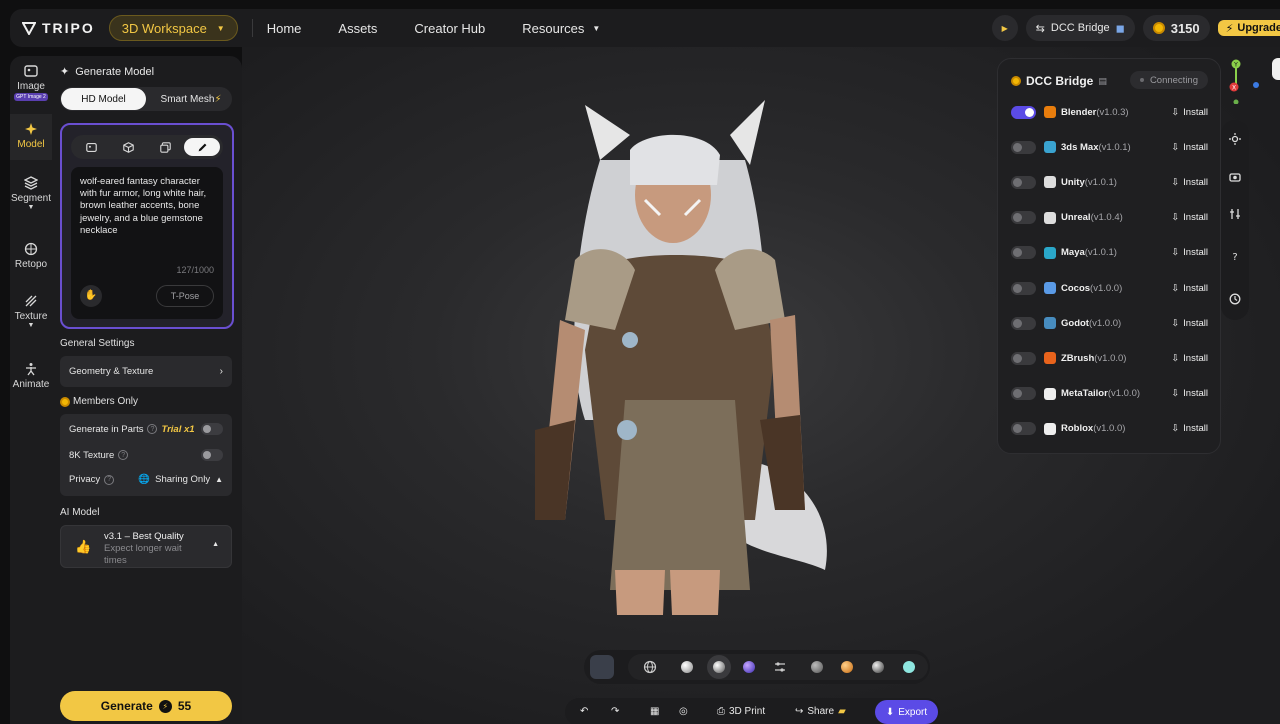 Image resolution: width=1280 pixels, height=724 pixels. What do you see at coordinates (909, 667) in the screenshot?
I see `cyan-sphere-icon` at bounding box center [909, 667].